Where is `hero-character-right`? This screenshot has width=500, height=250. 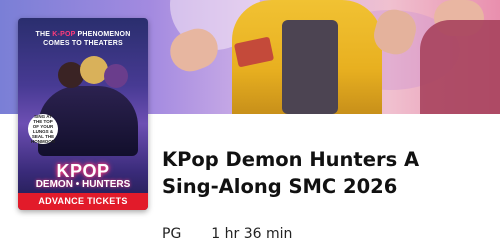 hero-character-right is located at coordinates (460, 67).